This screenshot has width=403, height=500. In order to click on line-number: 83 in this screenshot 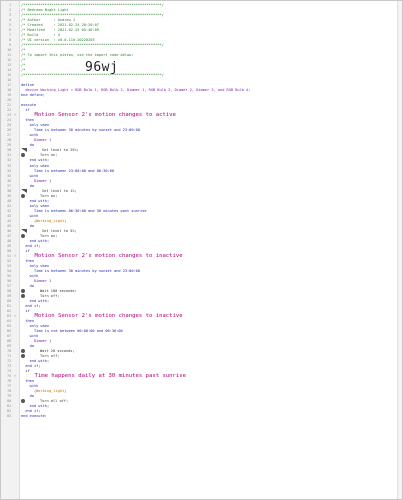, I will do `click(9, 416)`.